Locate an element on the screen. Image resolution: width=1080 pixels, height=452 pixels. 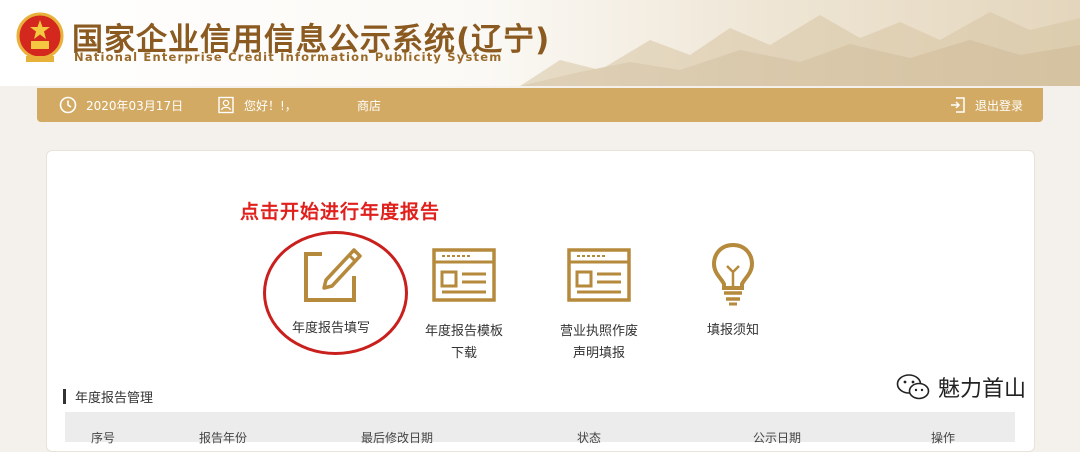
template-download-icon is located at coordinates (464, 275).